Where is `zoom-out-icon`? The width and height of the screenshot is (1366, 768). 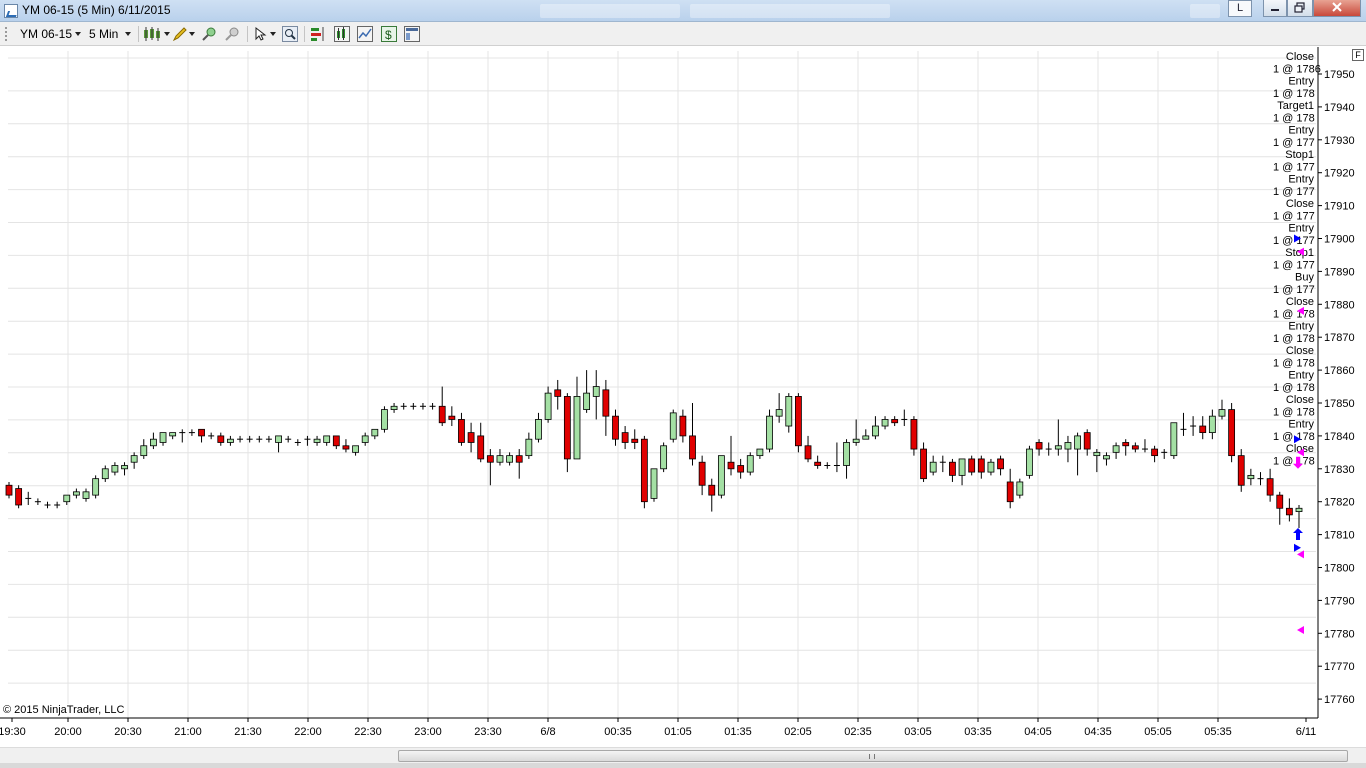
zoom-out-icon is located at coordinates (232, 34).